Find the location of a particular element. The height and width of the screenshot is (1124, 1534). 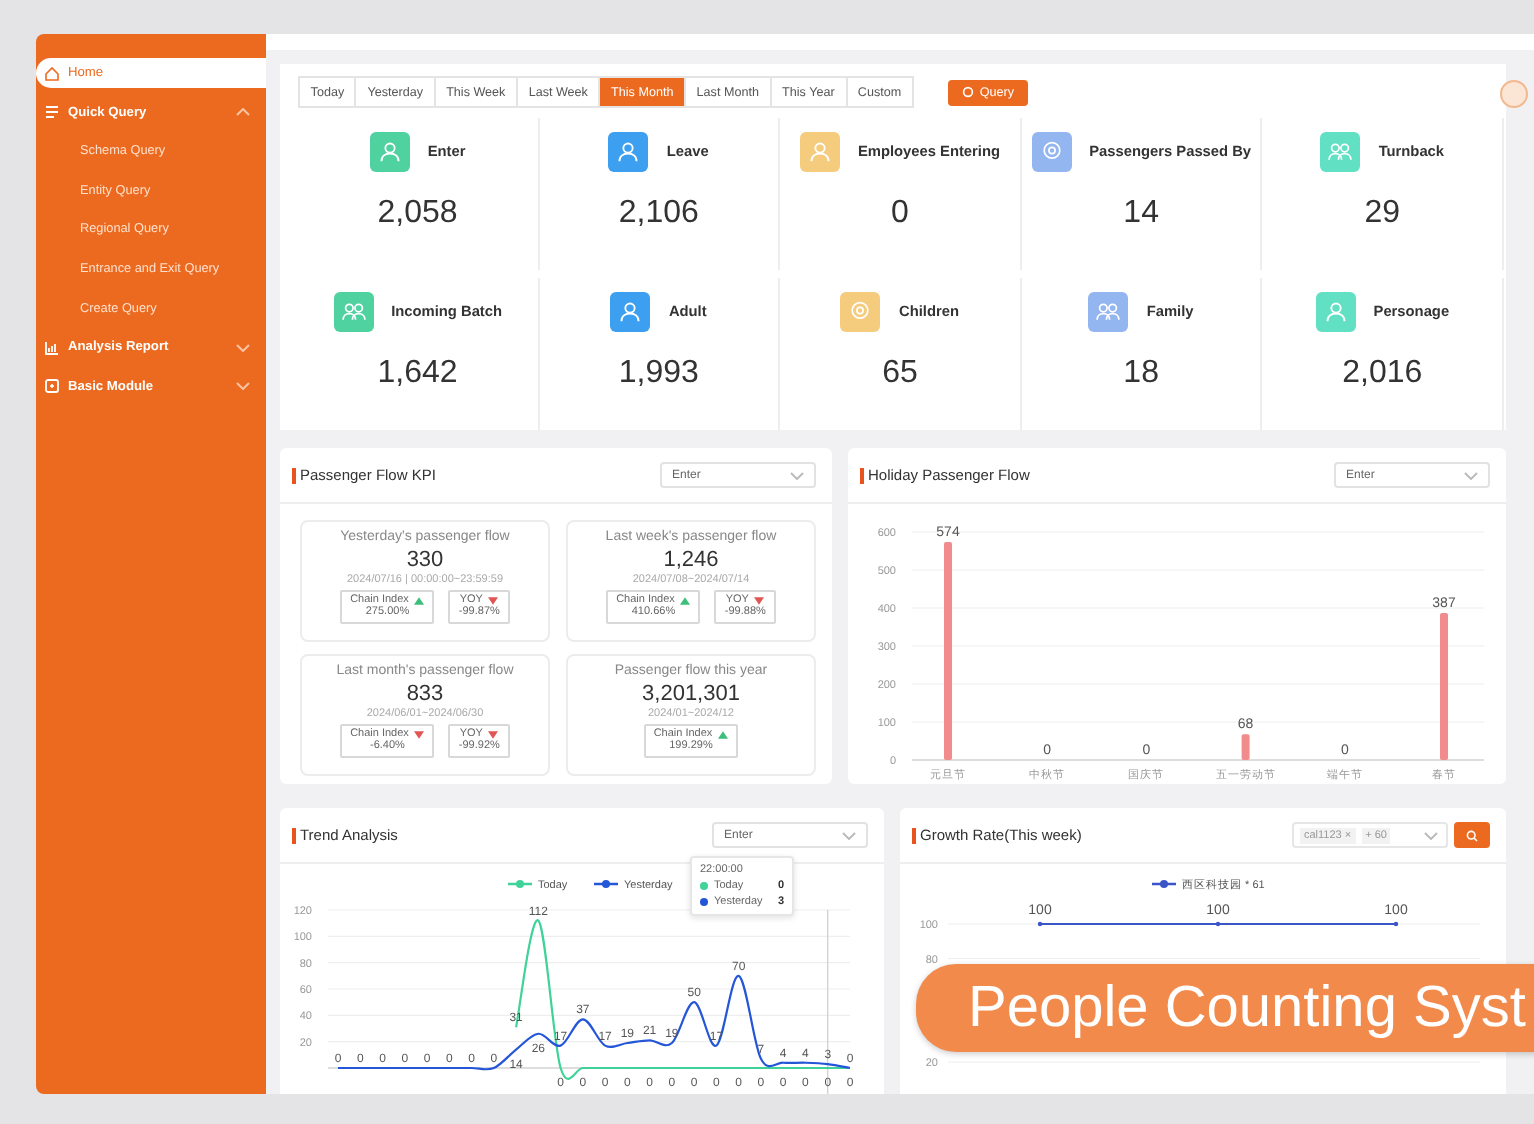

kpi-value: 3,201,301 is located at coordinates (691, 694).